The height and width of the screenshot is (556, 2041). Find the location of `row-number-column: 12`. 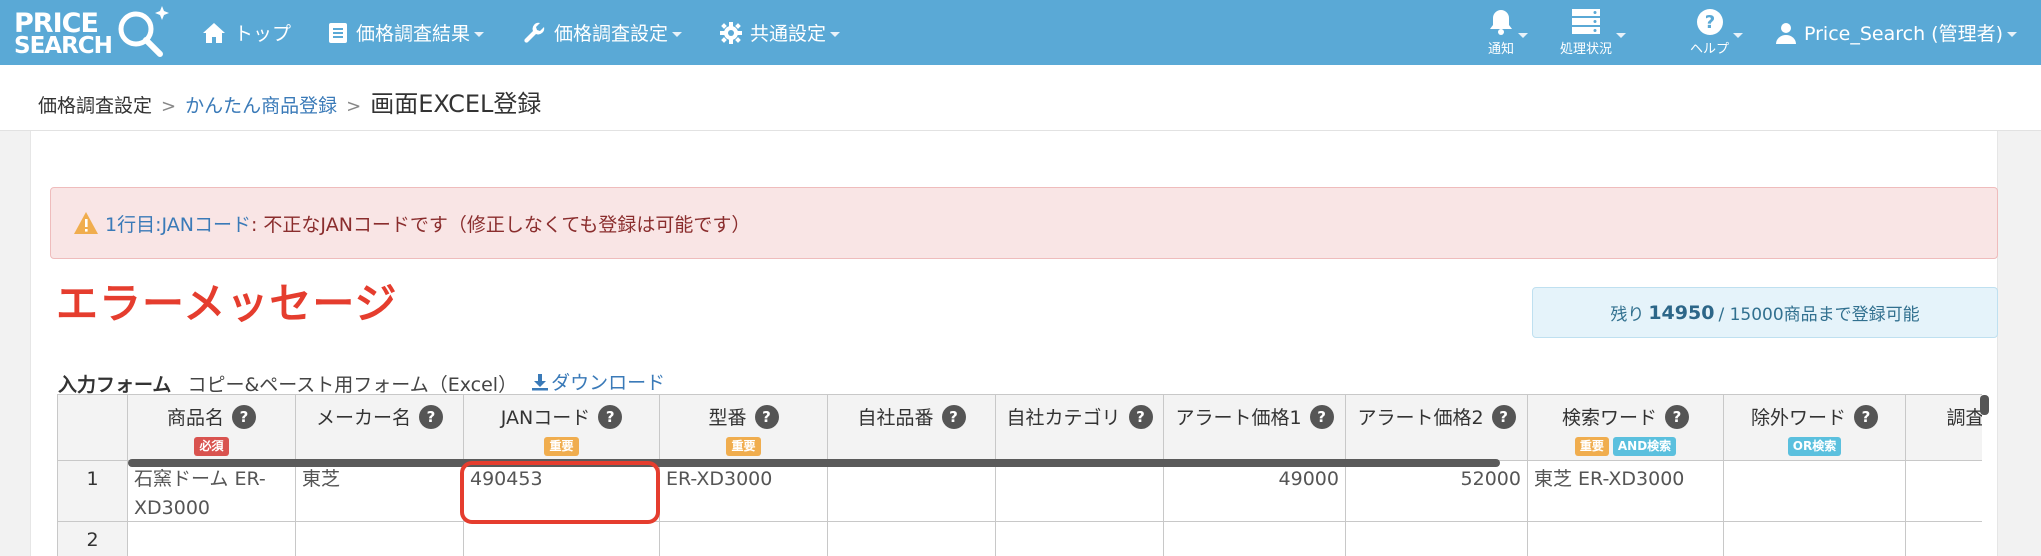

row-number-column: 12 is located at coordinates (93, 475).